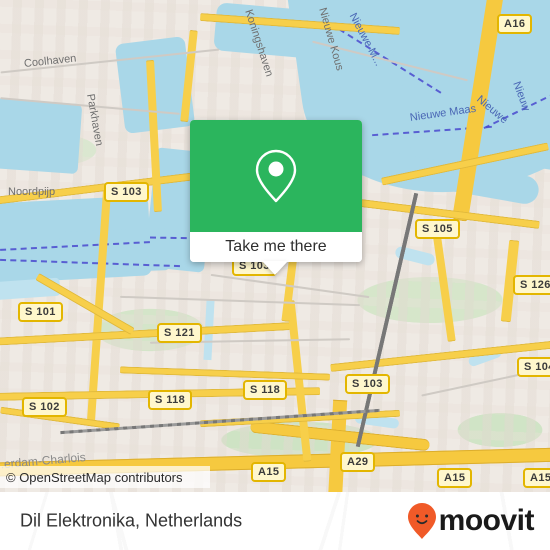 The height and width of the screenshot is (550, 550). I want to click on shield-s121: S 121, so click(179, 333).